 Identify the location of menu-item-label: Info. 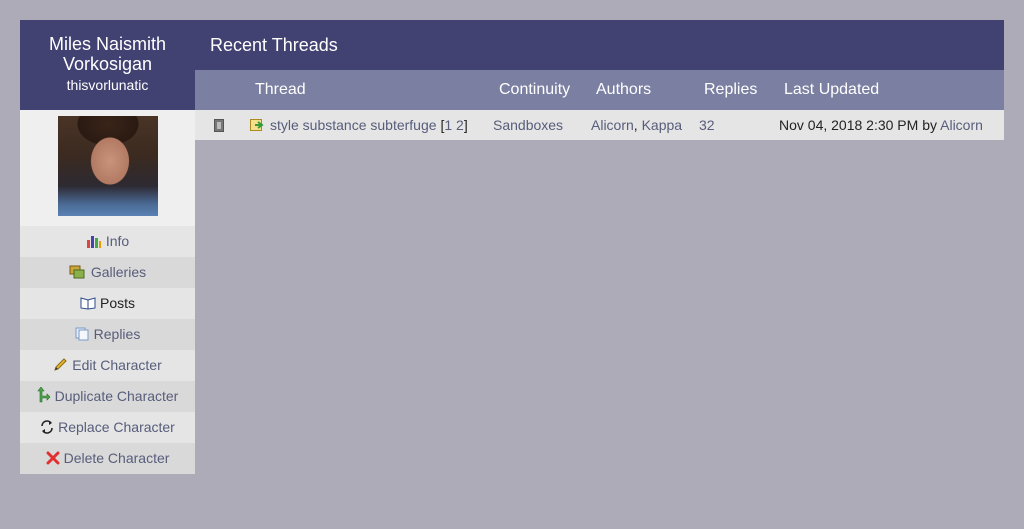
(117, 241).